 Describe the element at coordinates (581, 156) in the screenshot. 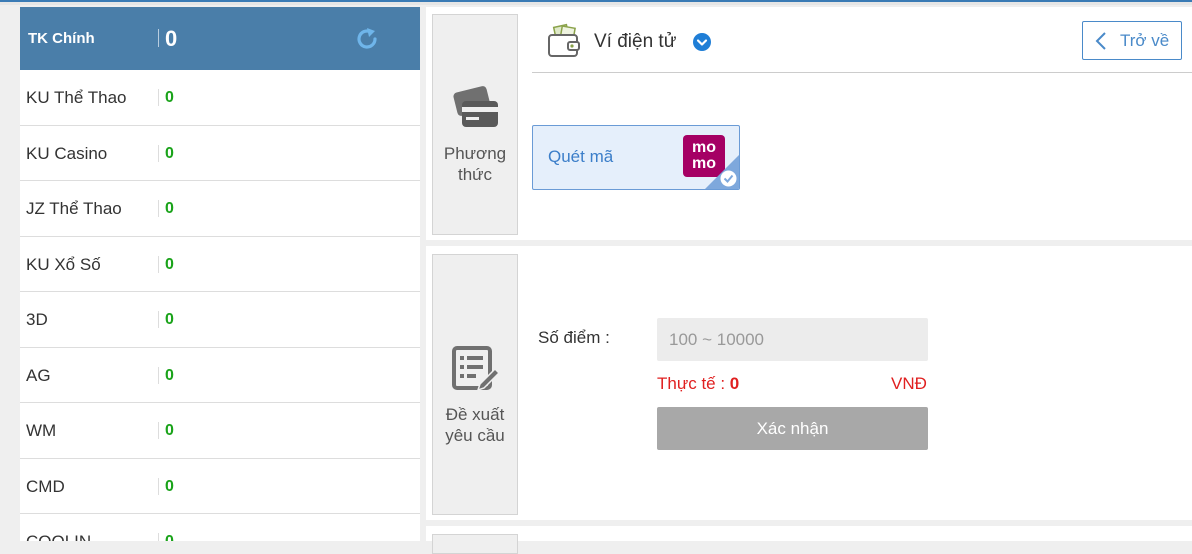

I see `scan-label: Quét mã` at that location.